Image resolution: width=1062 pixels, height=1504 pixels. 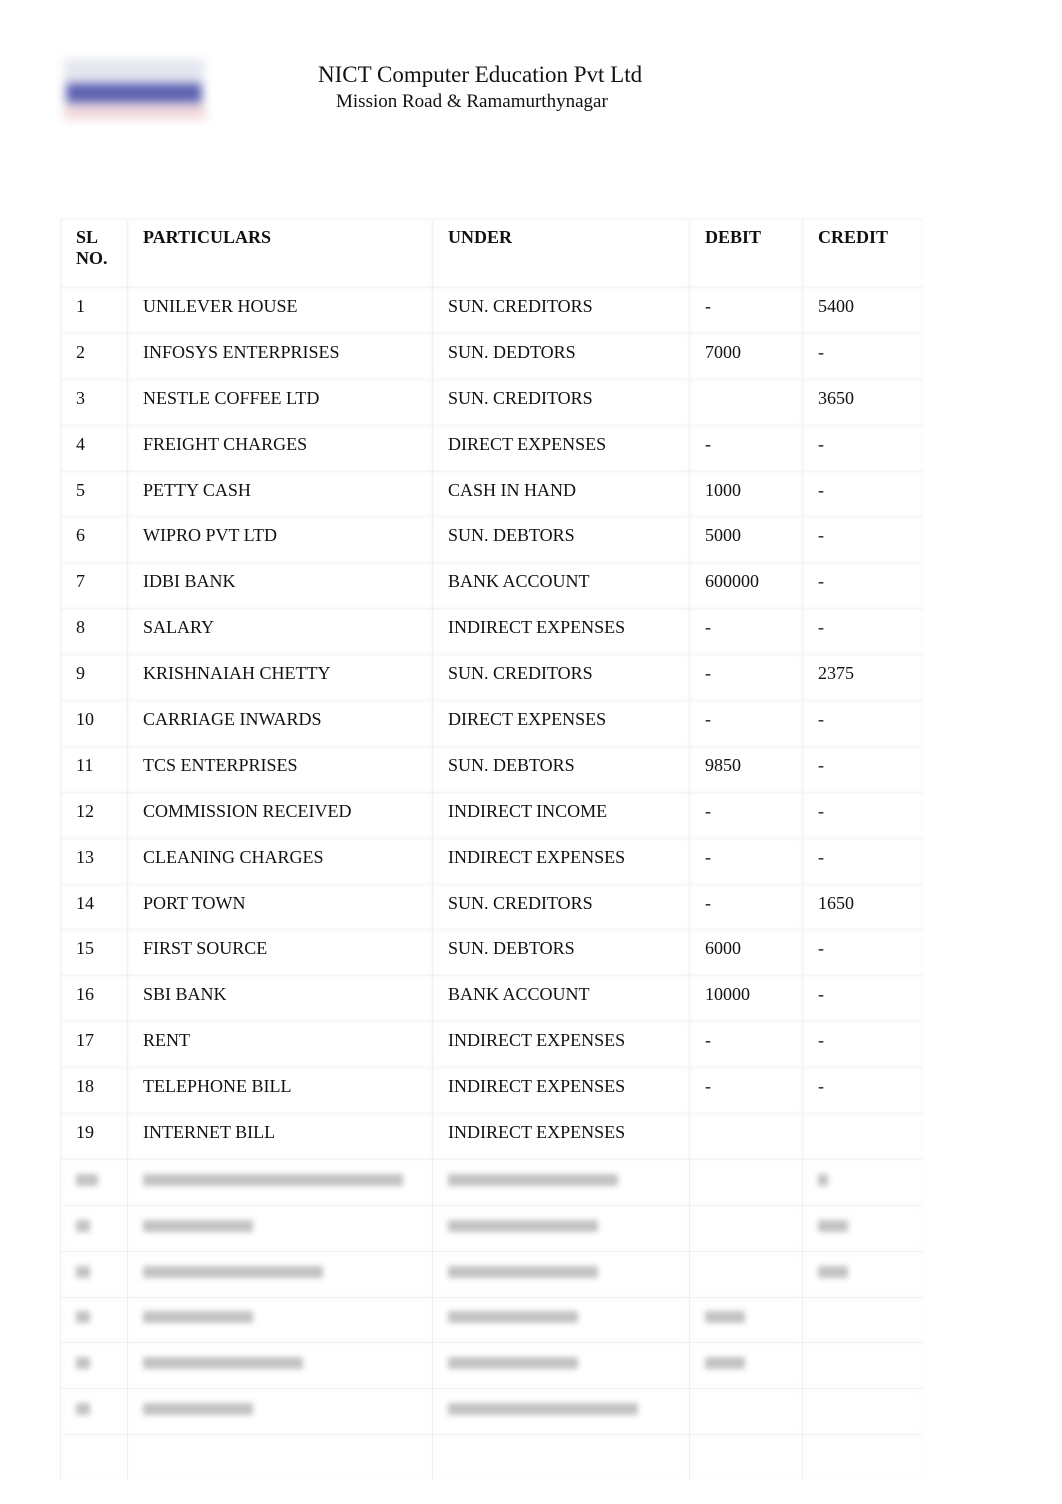 What do you see at coordinates (280, 493) in the screenshot?
I see `cell-particulars: PETTY CASH` at bounding box center [280, 493].